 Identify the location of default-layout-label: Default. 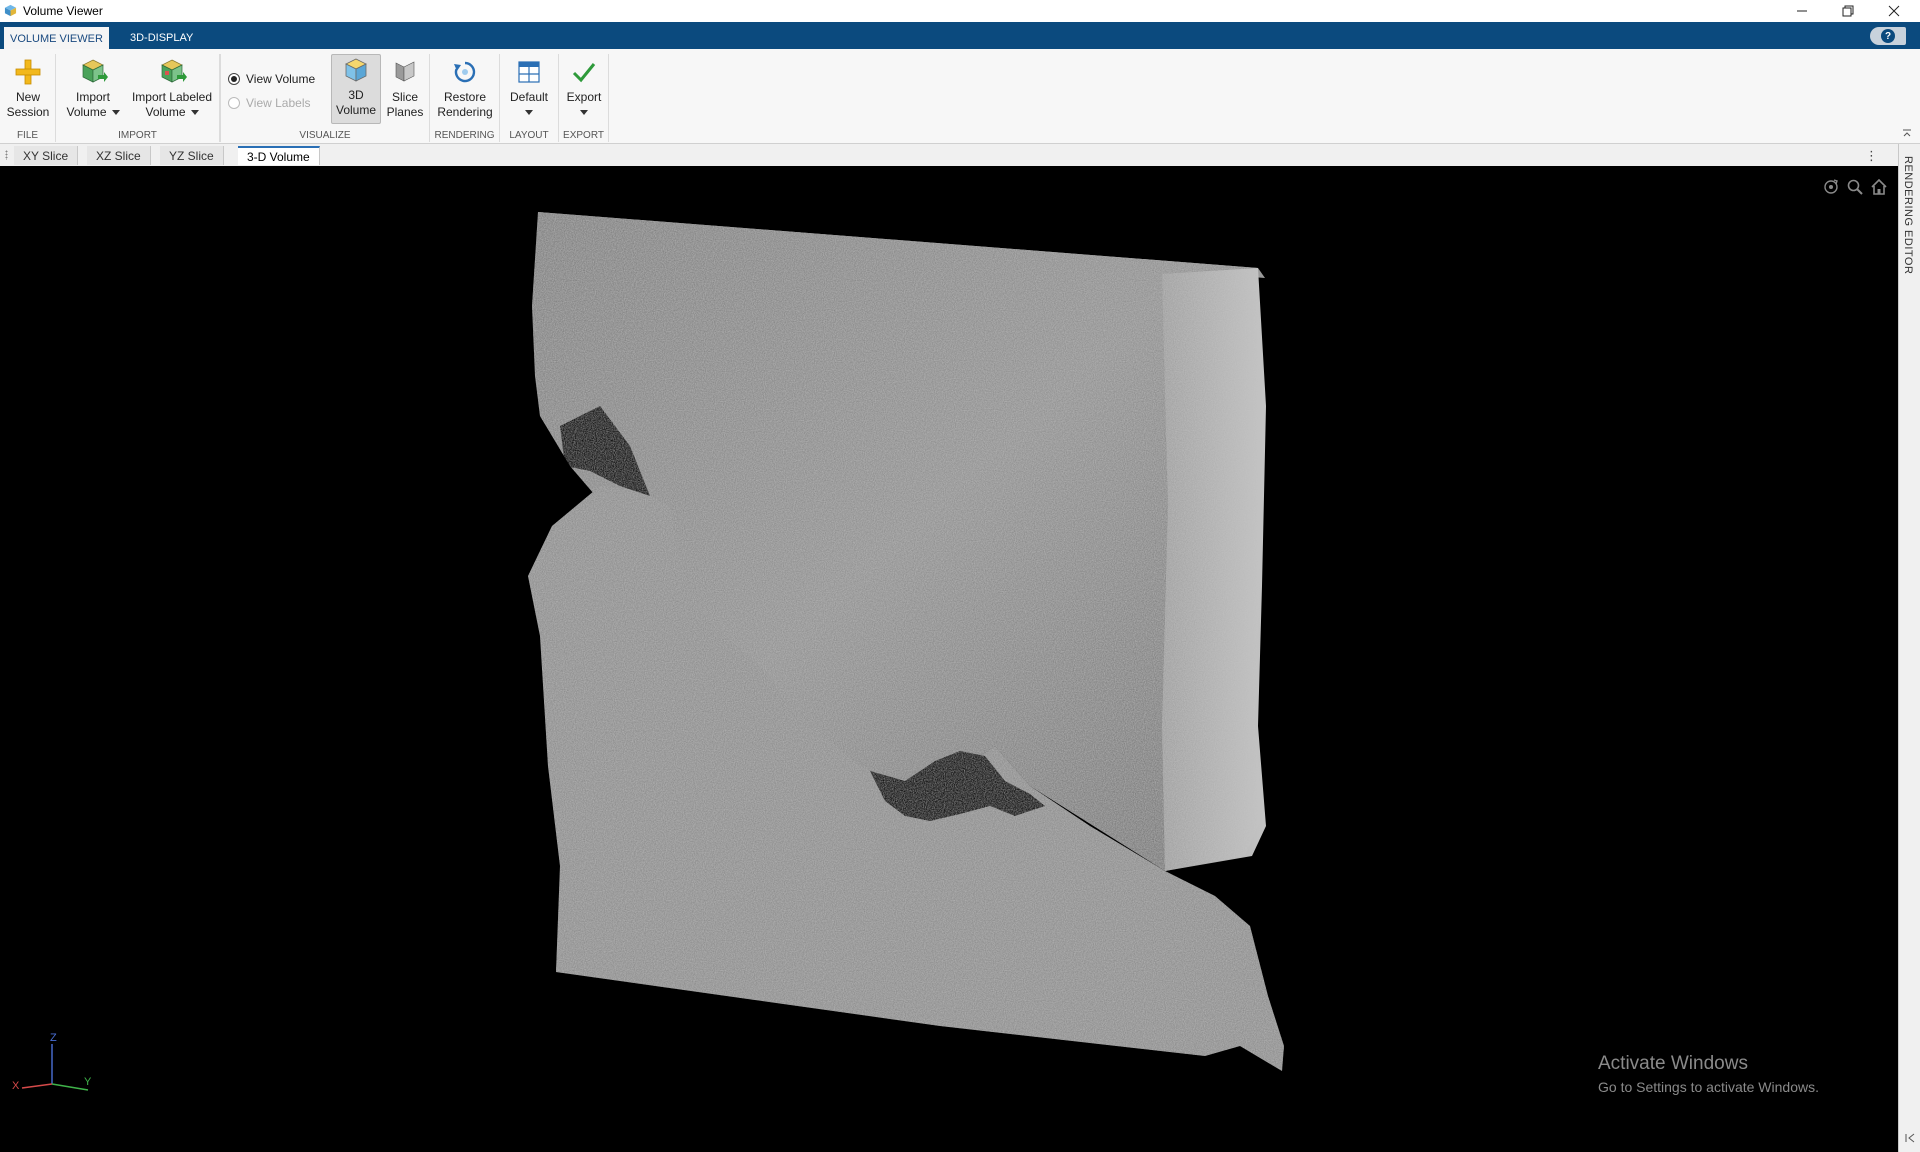
(529, 97).